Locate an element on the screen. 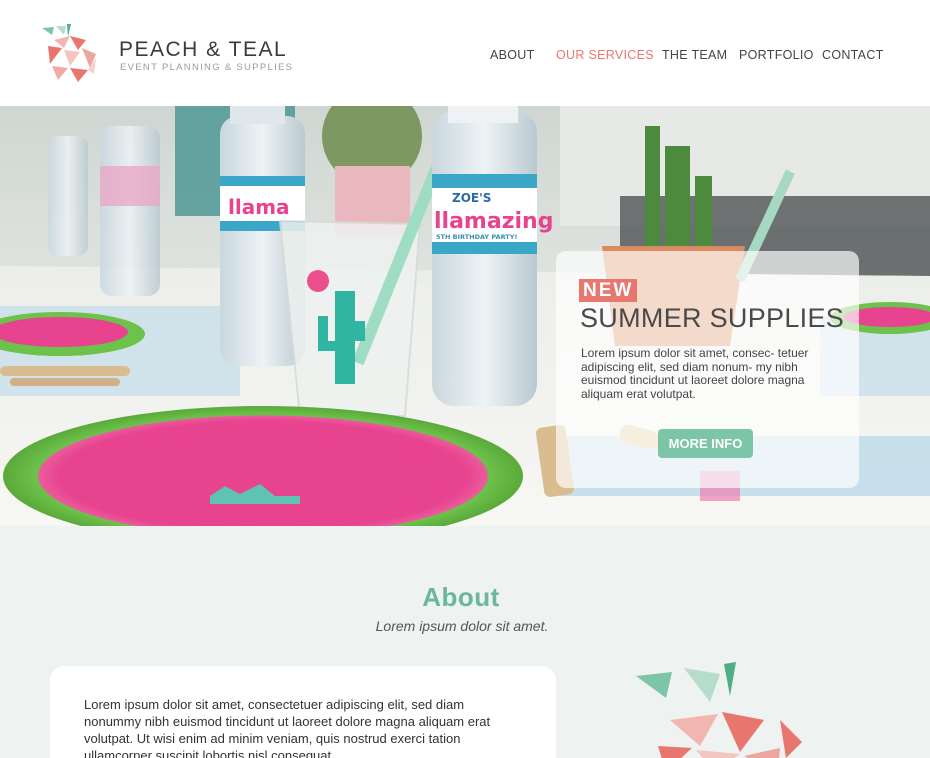  brand-tagline: EVENT PLANNING & SUPPLIES is located at coordinates (207, 67).